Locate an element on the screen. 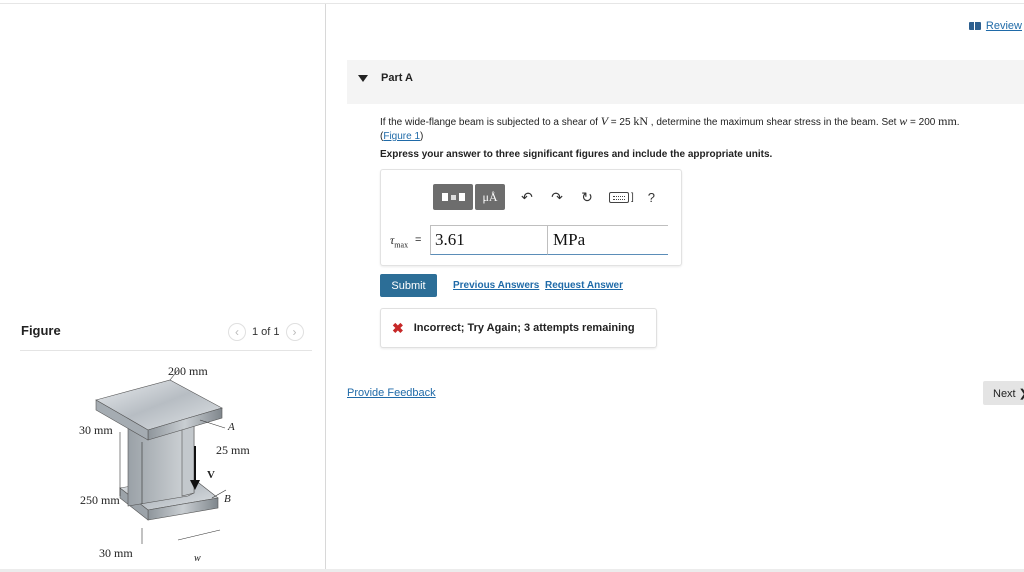 This screenshot has width=1024, height=572. label-250mm: 250 mm is located at coordinates (100, 500).